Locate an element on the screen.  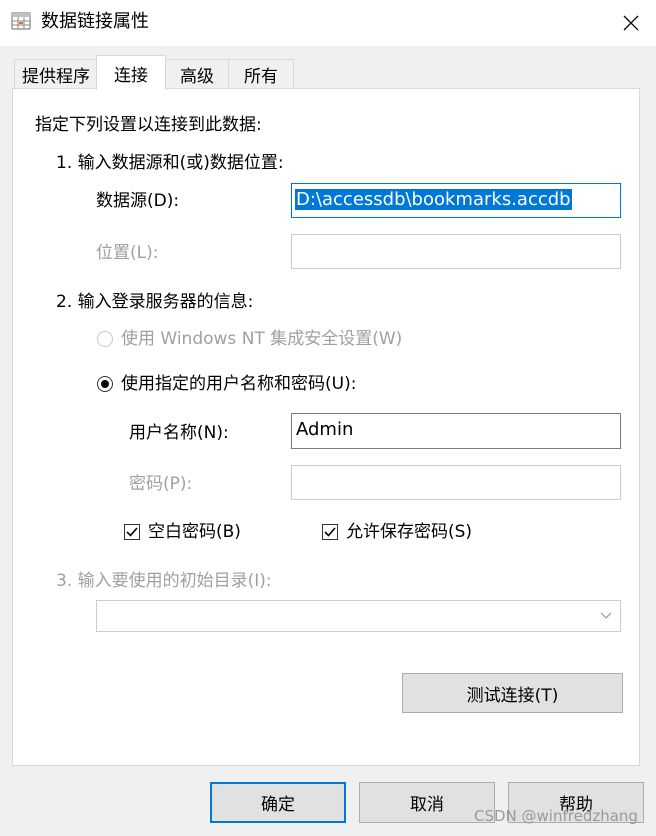
tab-connection: 连接 is located at coordinates (131, 72).